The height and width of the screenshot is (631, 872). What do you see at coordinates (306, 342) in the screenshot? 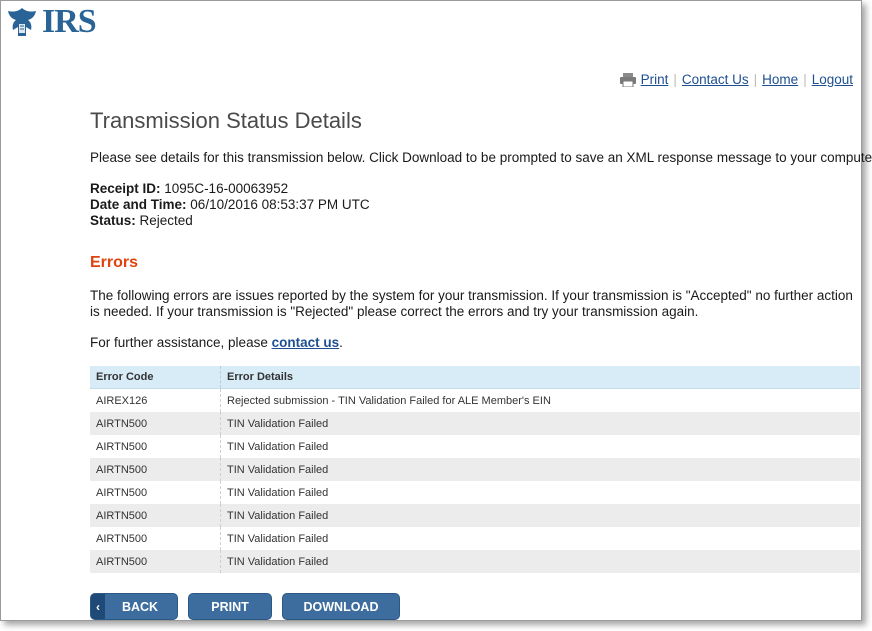
I see `contact-us-inline-link: contact us` at bounding box center [306, 342].